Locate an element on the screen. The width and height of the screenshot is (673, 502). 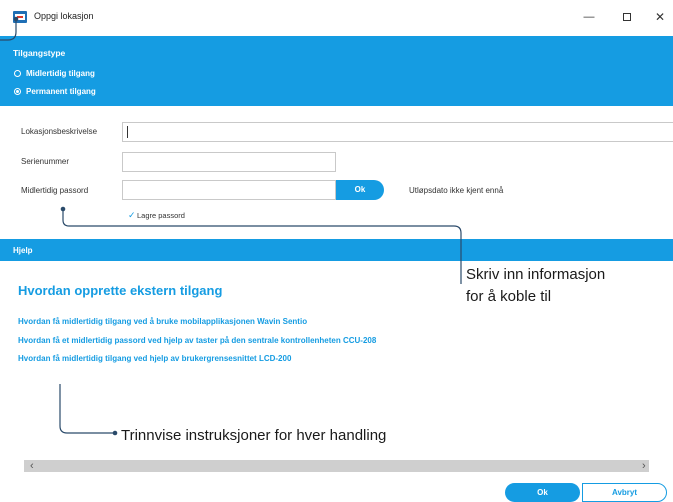
scroll-right-icon: › is located at coordinates (644, 466).